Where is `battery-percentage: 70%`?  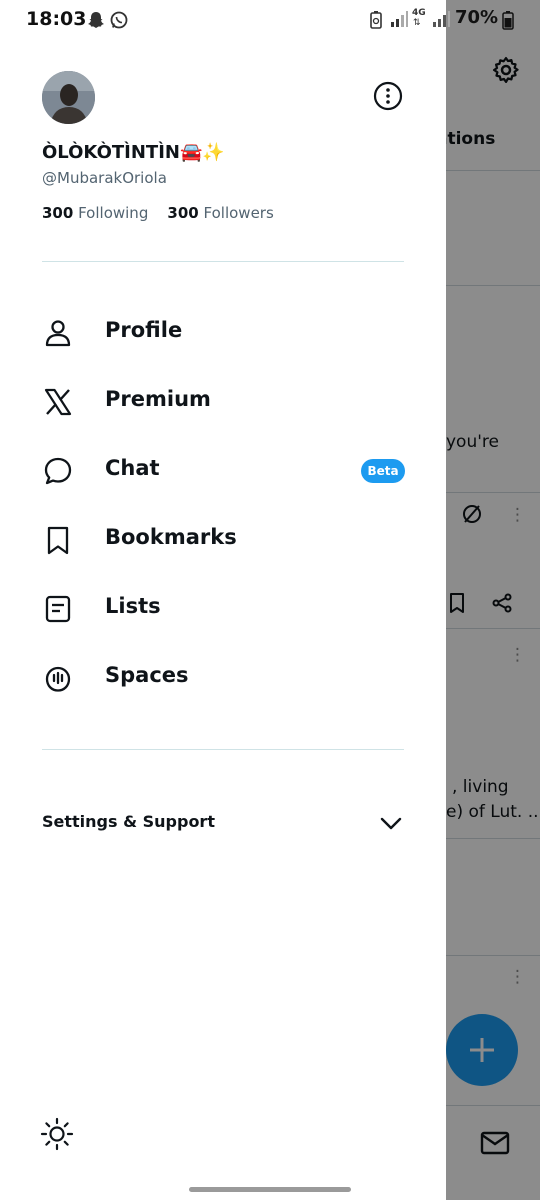 battery-percentage: 70% is located at coordinates (477, 17).